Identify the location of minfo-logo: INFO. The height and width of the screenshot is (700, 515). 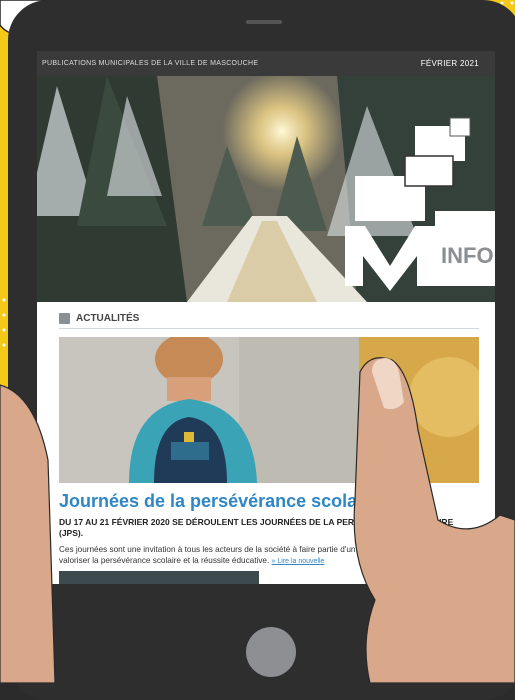
(420, 204).